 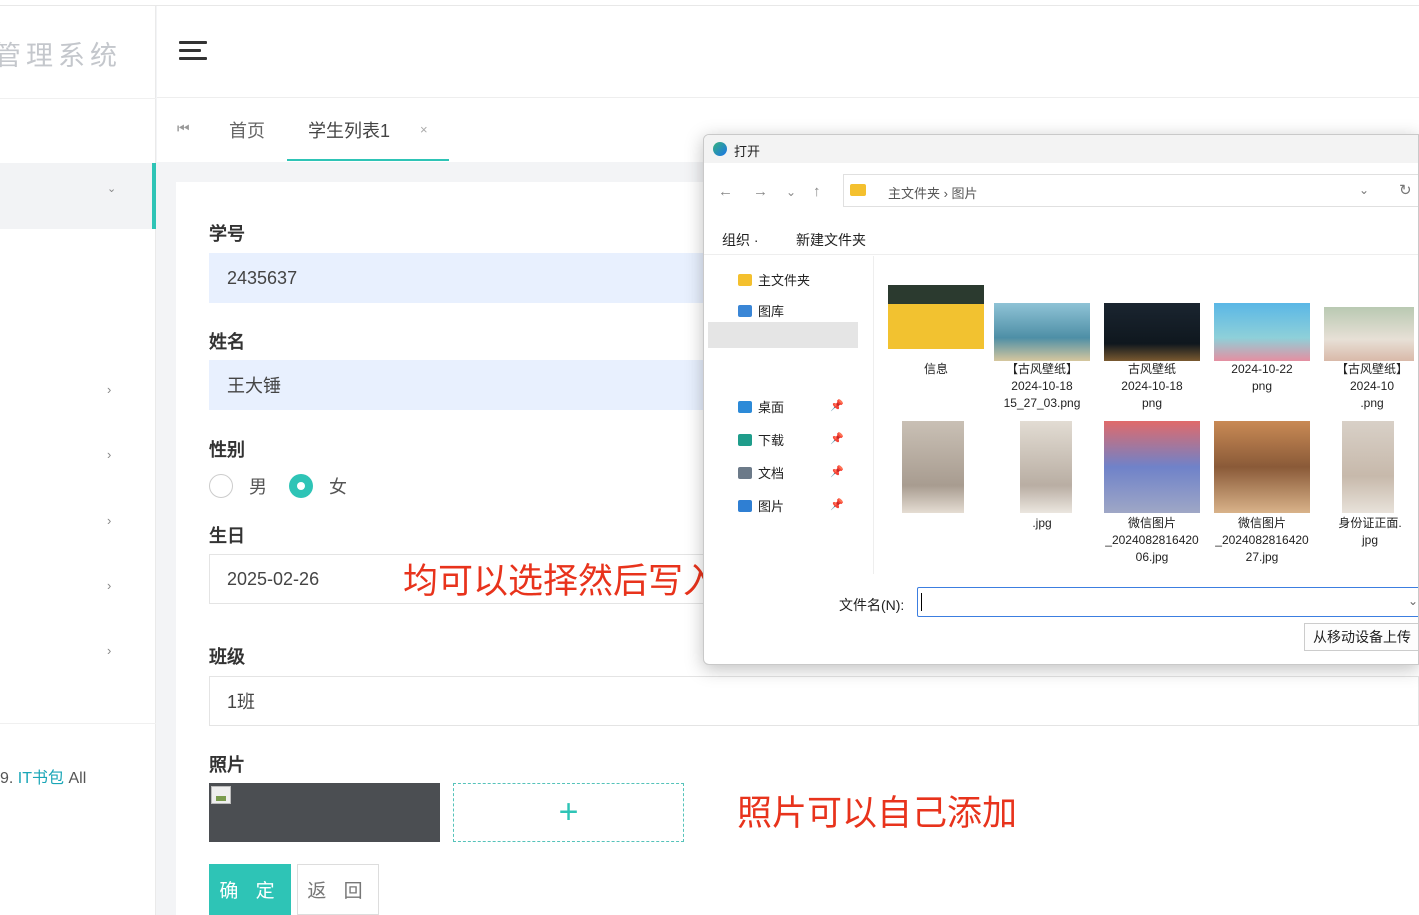 I want to click on broken-image-icon, so click(x=221, y=795).